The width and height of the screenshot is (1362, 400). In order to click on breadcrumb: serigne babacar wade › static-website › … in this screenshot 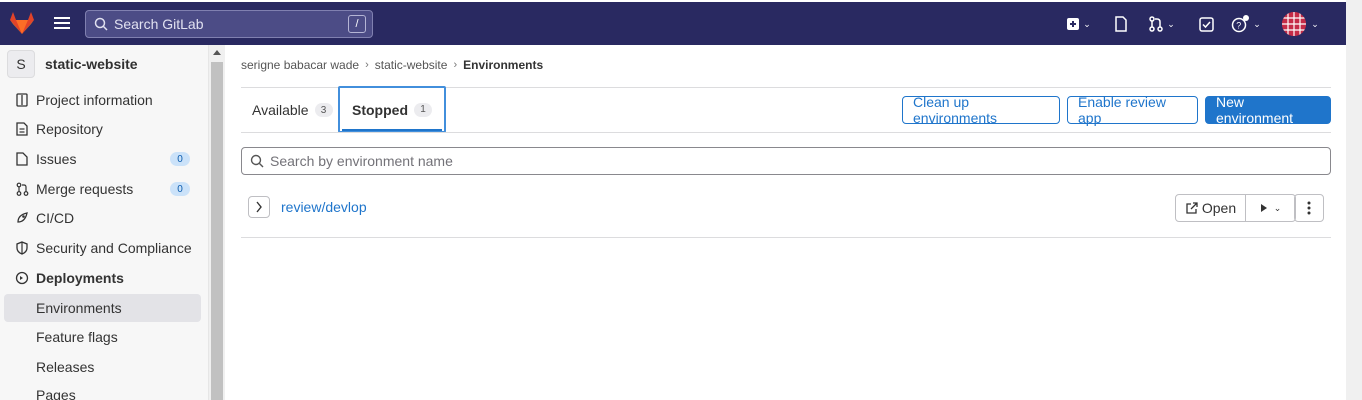, I will do `click(392, 65)`.